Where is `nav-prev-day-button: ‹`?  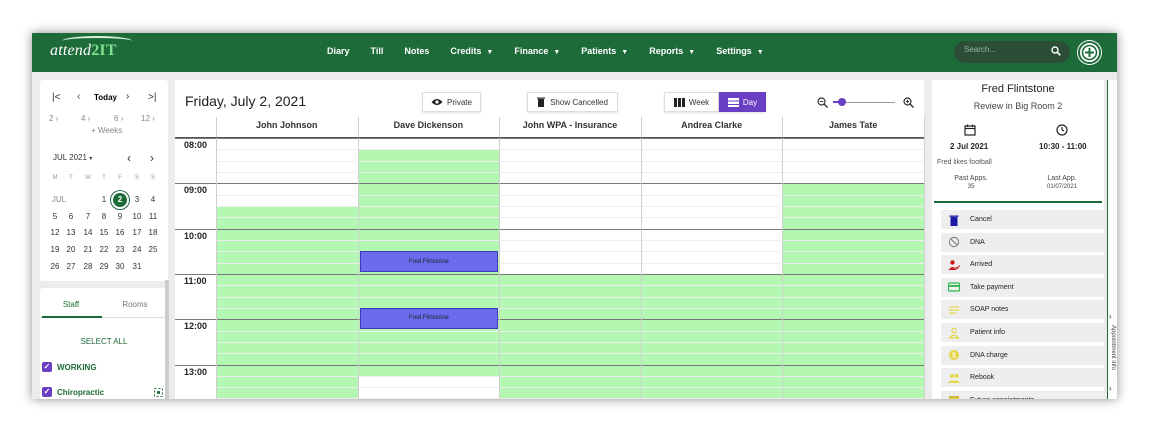 nav-prev-day-button: ‹ is located at coordinates (78, 96).